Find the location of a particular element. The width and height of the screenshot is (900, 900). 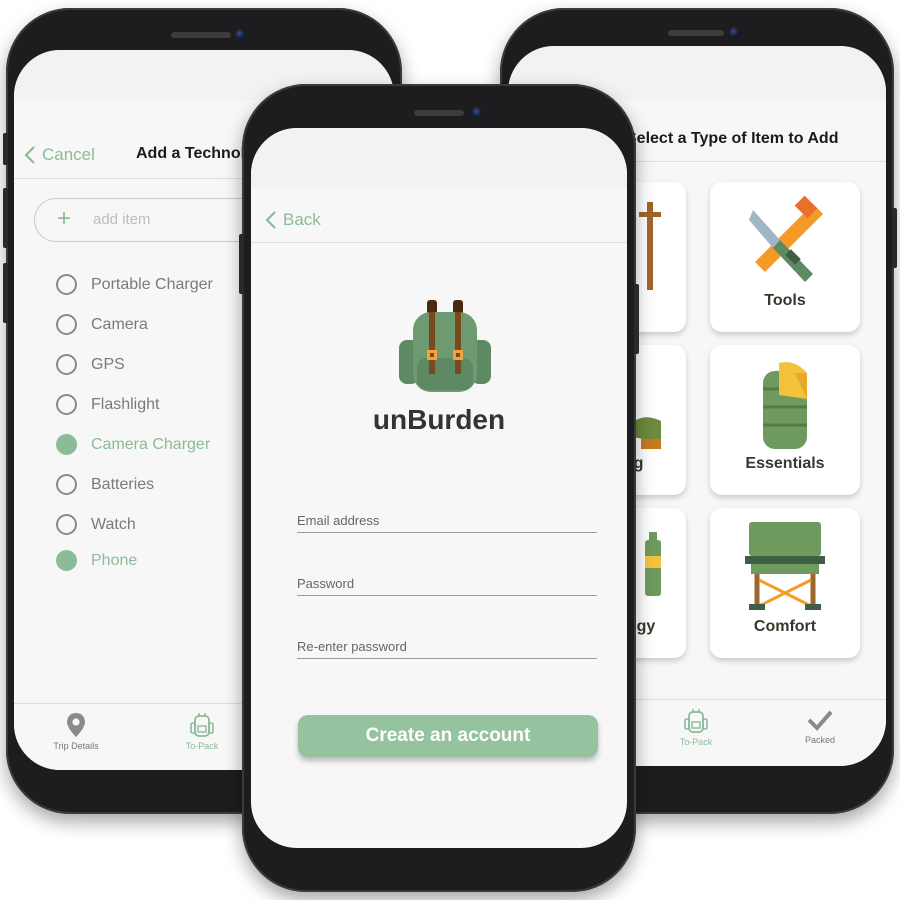

add-item-placeholder: add item is located at coordinates (122, 219).